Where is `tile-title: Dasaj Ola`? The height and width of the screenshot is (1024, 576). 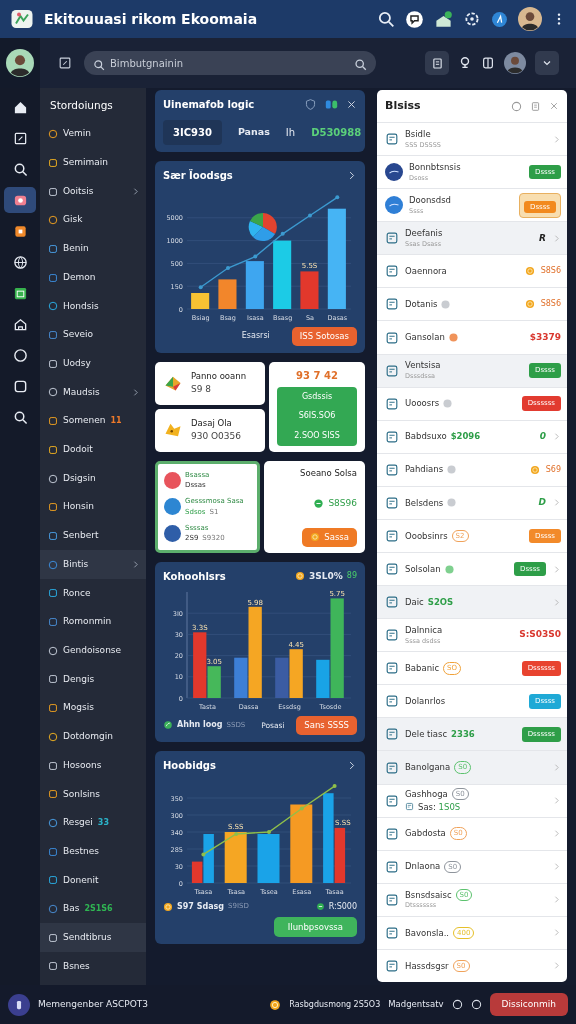
tile-title: Dasaj Ola is located at coordinates (212, 423).